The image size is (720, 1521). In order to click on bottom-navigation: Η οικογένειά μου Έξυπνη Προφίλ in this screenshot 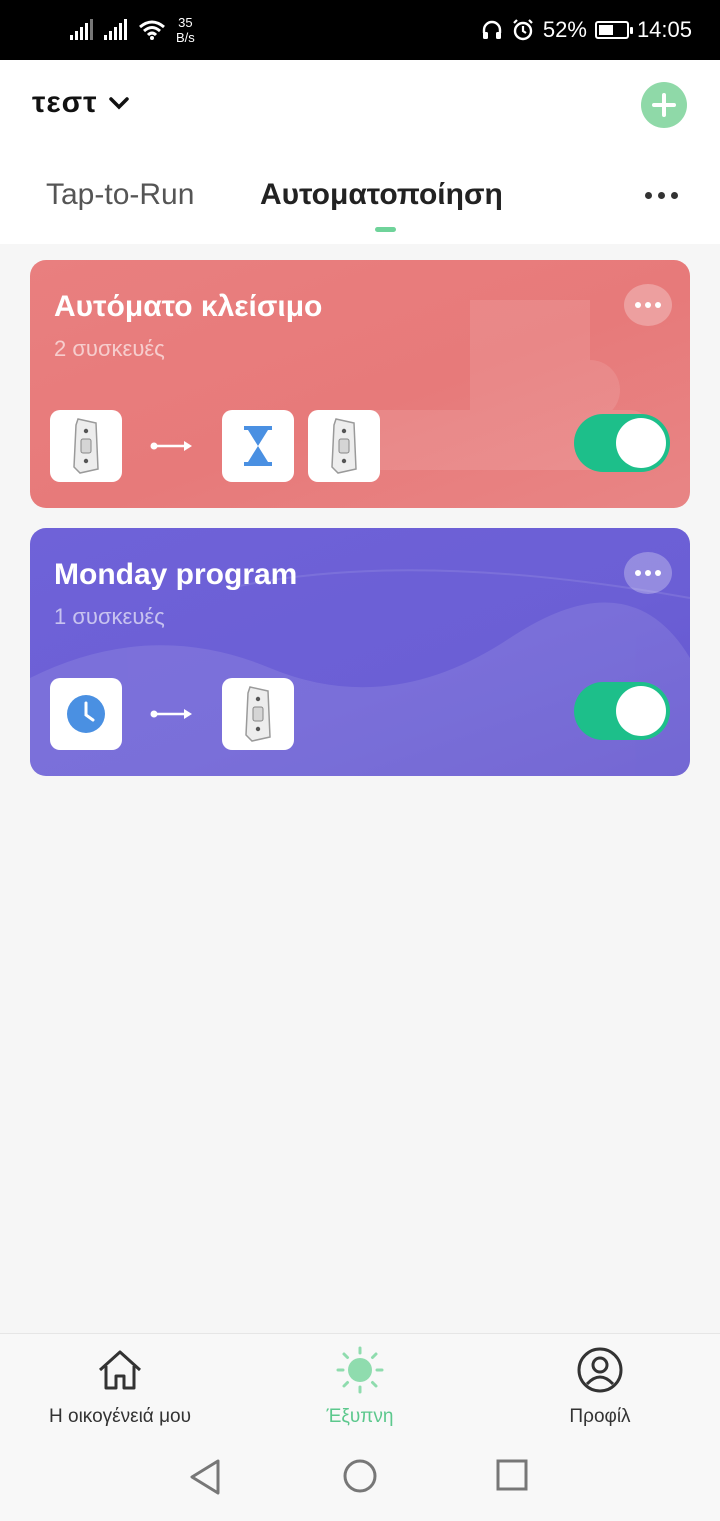, I will do `click(360, 1427)`.